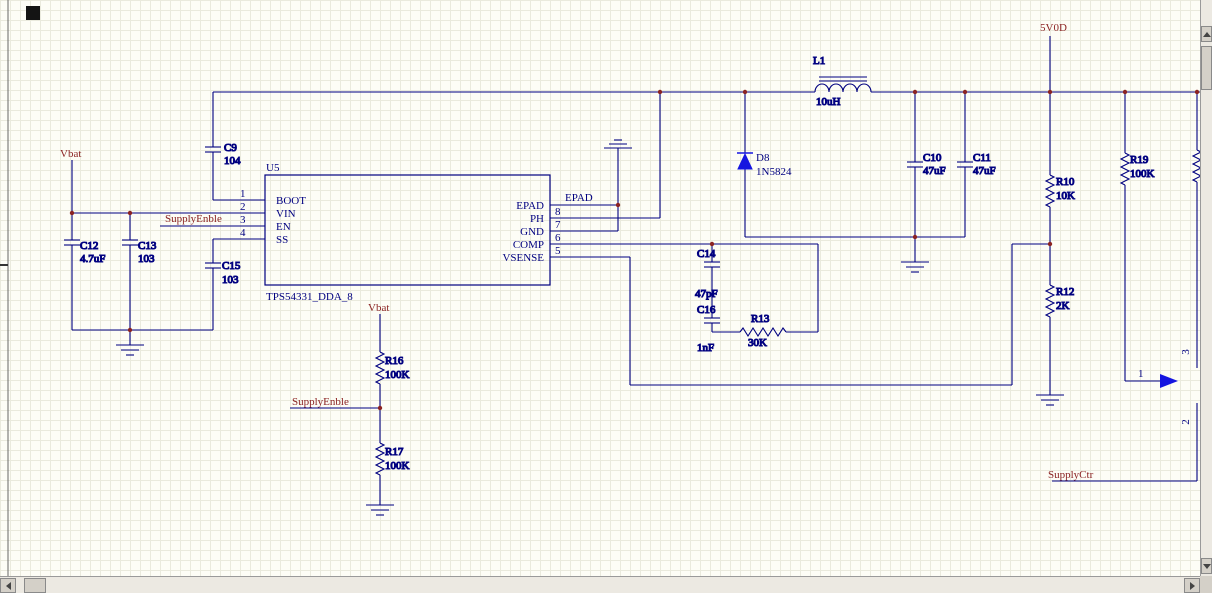 This screenshot has width=1212, height=593. I want to click on component-r17: R17 100K, so click(392, 459).